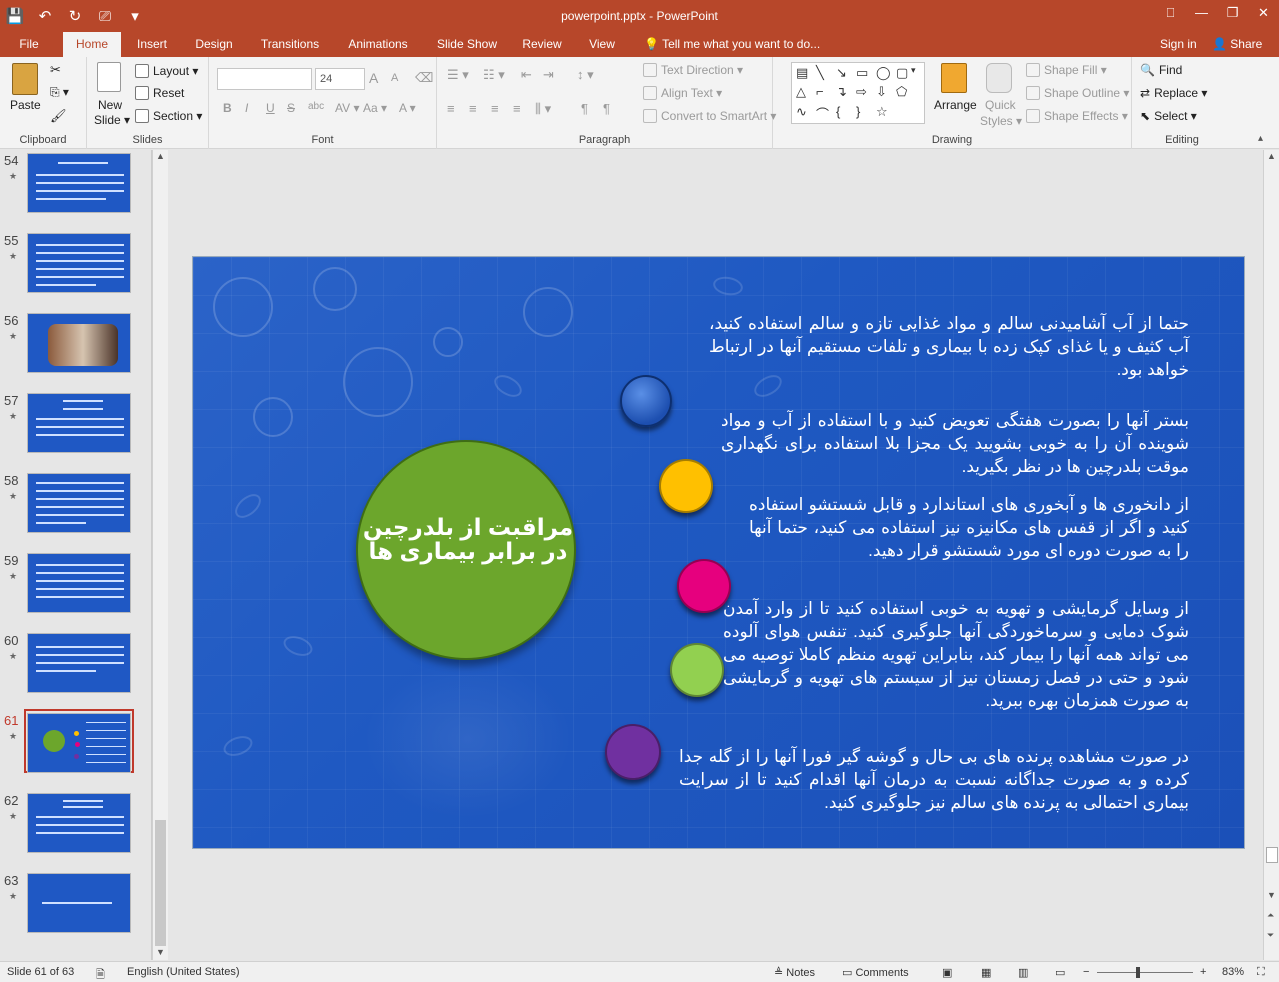 The width and height of the screenshot is (1279, 982). Describe the element at coordinates (526, 75) in the screenshot. I see `decrease-indent-icon: ⇤` at that location.